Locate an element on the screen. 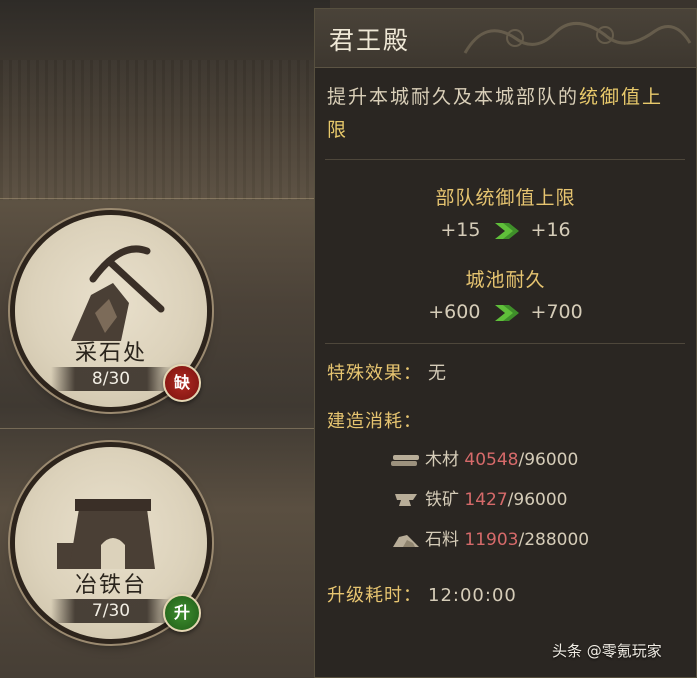 Image resolution: width=697 pixels, height=678 pixels. cost-label: 建造消耗： is located at coordinates (374, 421).